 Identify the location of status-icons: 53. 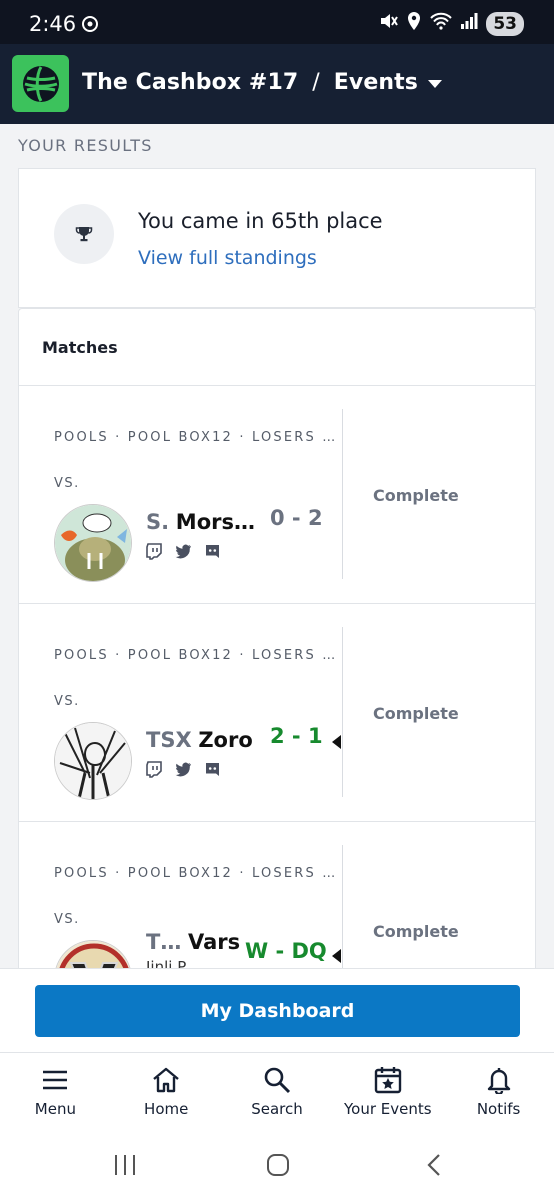
(451, 23).